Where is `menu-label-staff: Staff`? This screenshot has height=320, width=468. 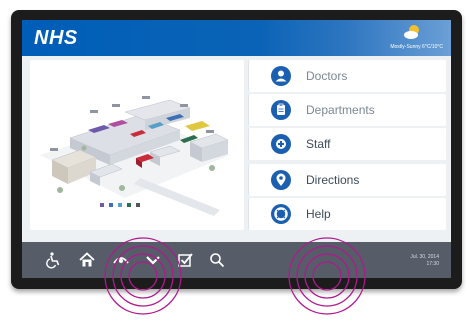 menu-label-staff: Staff is located at coordinates (318, 144).